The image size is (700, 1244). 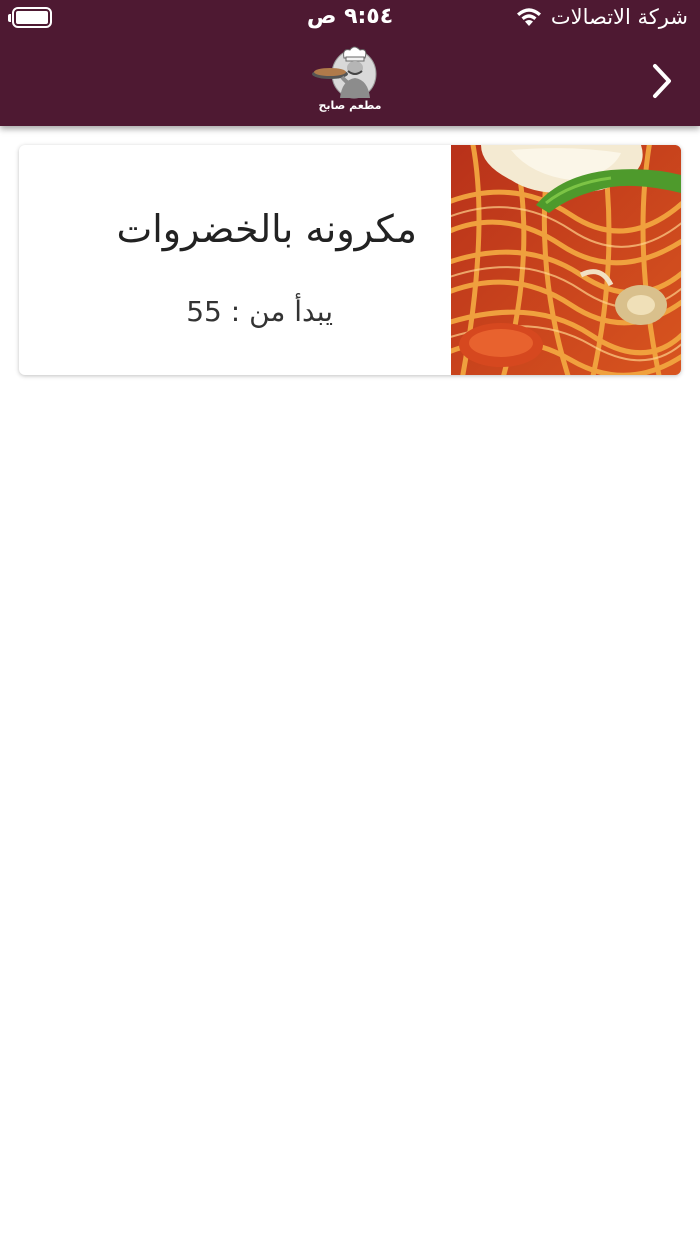 I want to click on product-image, so click(x=566, y=260).